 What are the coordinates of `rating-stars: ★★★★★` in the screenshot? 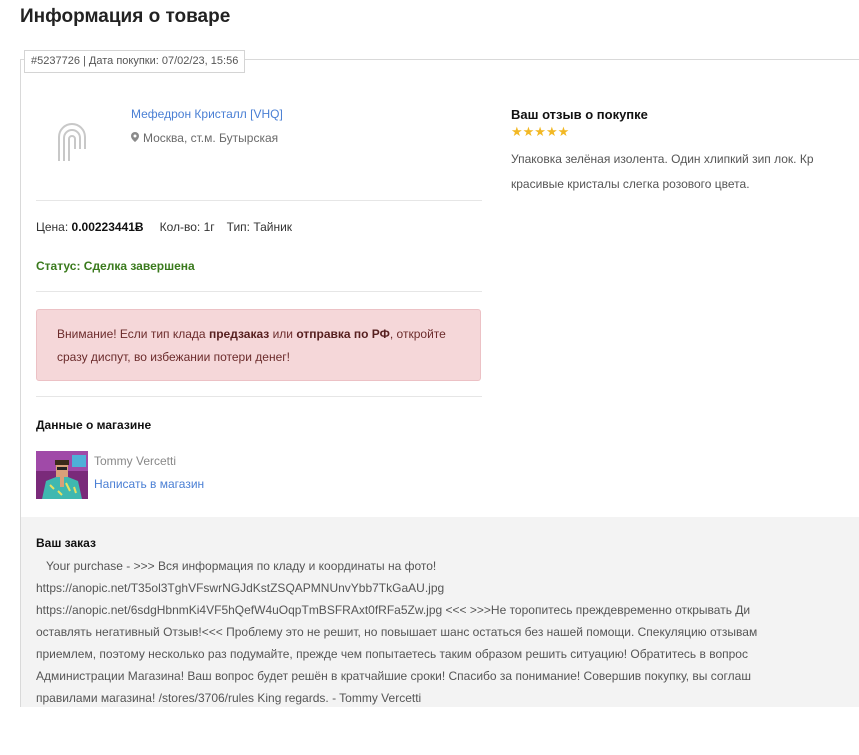 It's located at (540, 131).